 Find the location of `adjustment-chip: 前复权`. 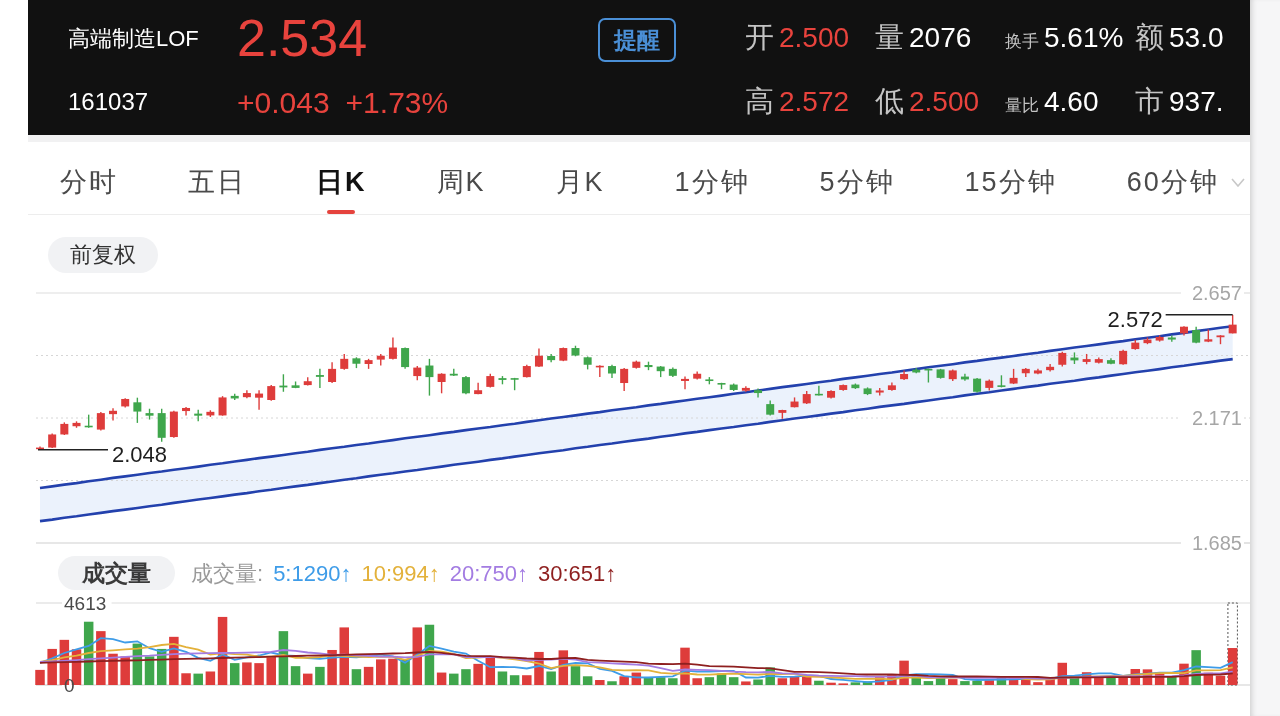

adjustment-chip: 前复权 is located at coordinates (103, 255).